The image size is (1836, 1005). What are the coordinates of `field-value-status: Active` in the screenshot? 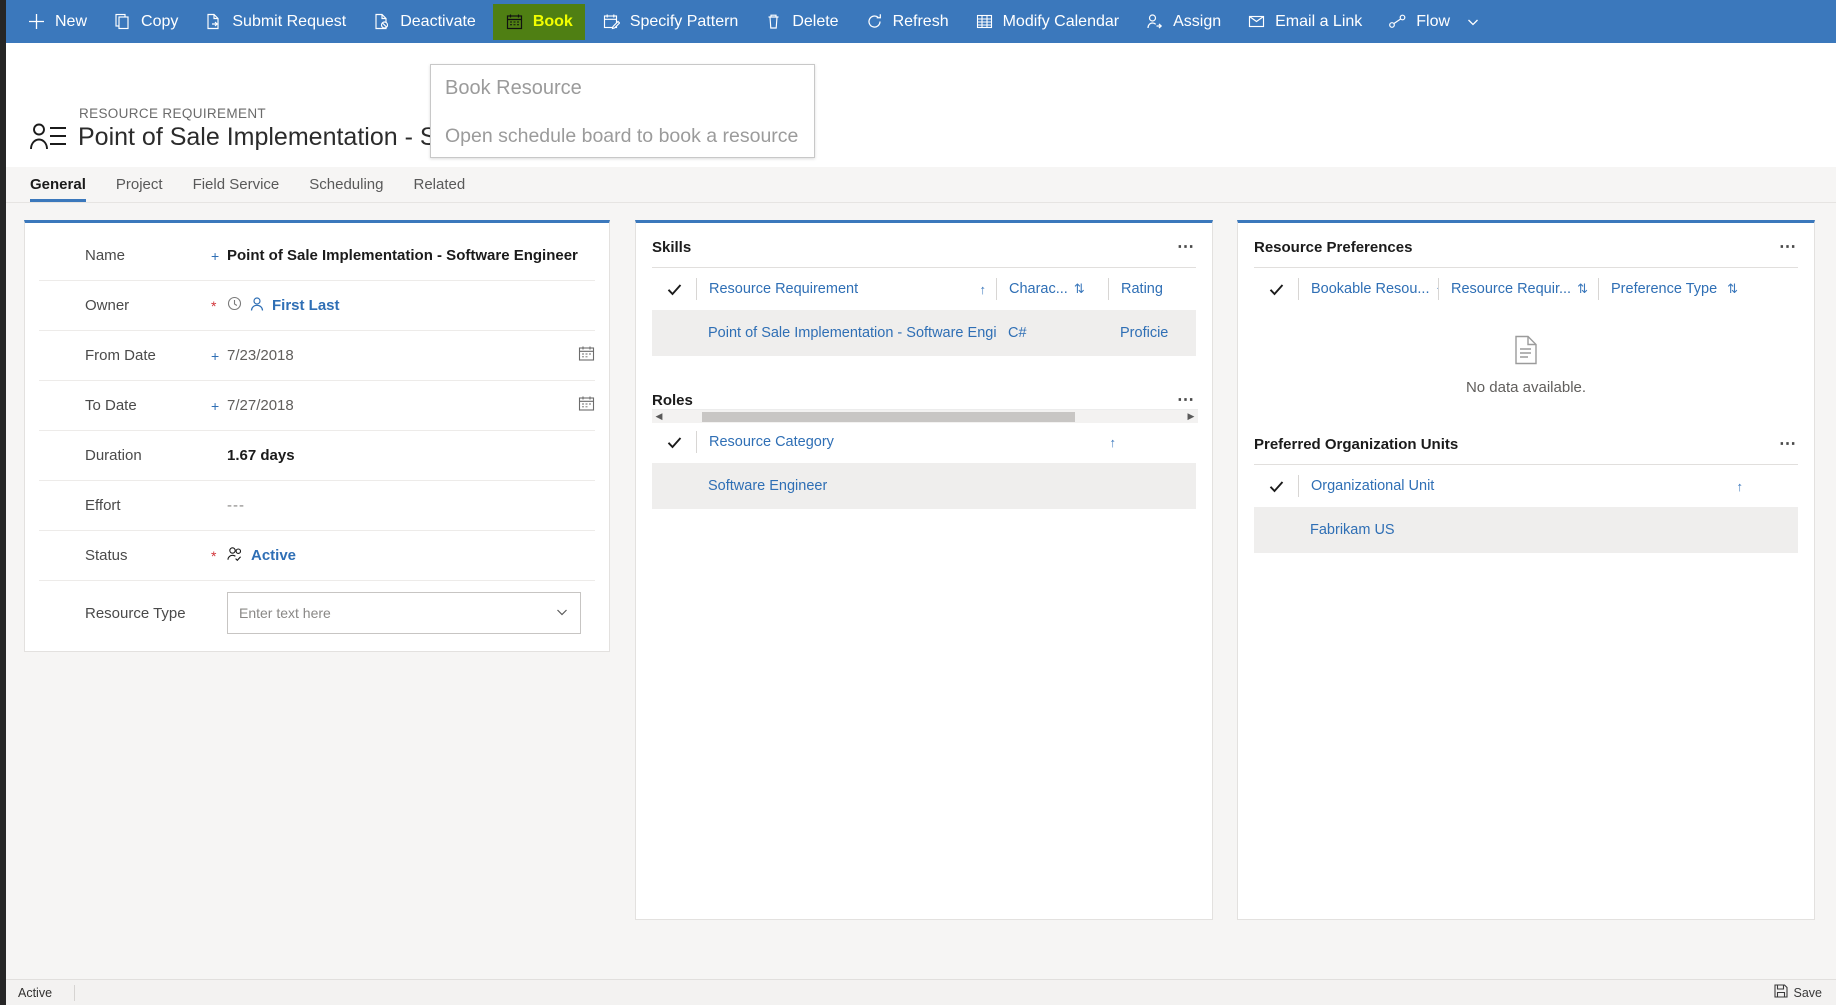 It's located at (411, 556).